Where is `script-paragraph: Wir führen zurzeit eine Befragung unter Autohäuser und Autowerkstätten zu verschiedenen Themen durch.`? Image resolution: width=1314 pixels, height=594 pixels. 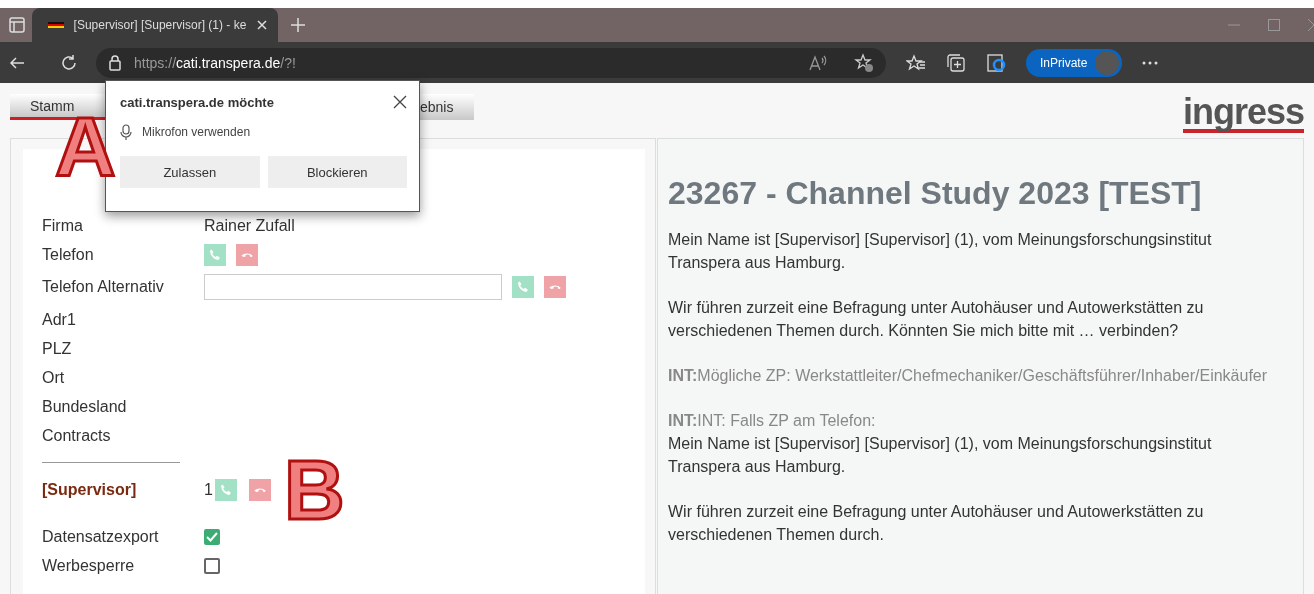
script-paragraph: Wir führen zurzeit eine Befragung unter Autohäuser und Autowerkstätten zu verschiedenen Themen durch. is located at coordinates (936, 523).